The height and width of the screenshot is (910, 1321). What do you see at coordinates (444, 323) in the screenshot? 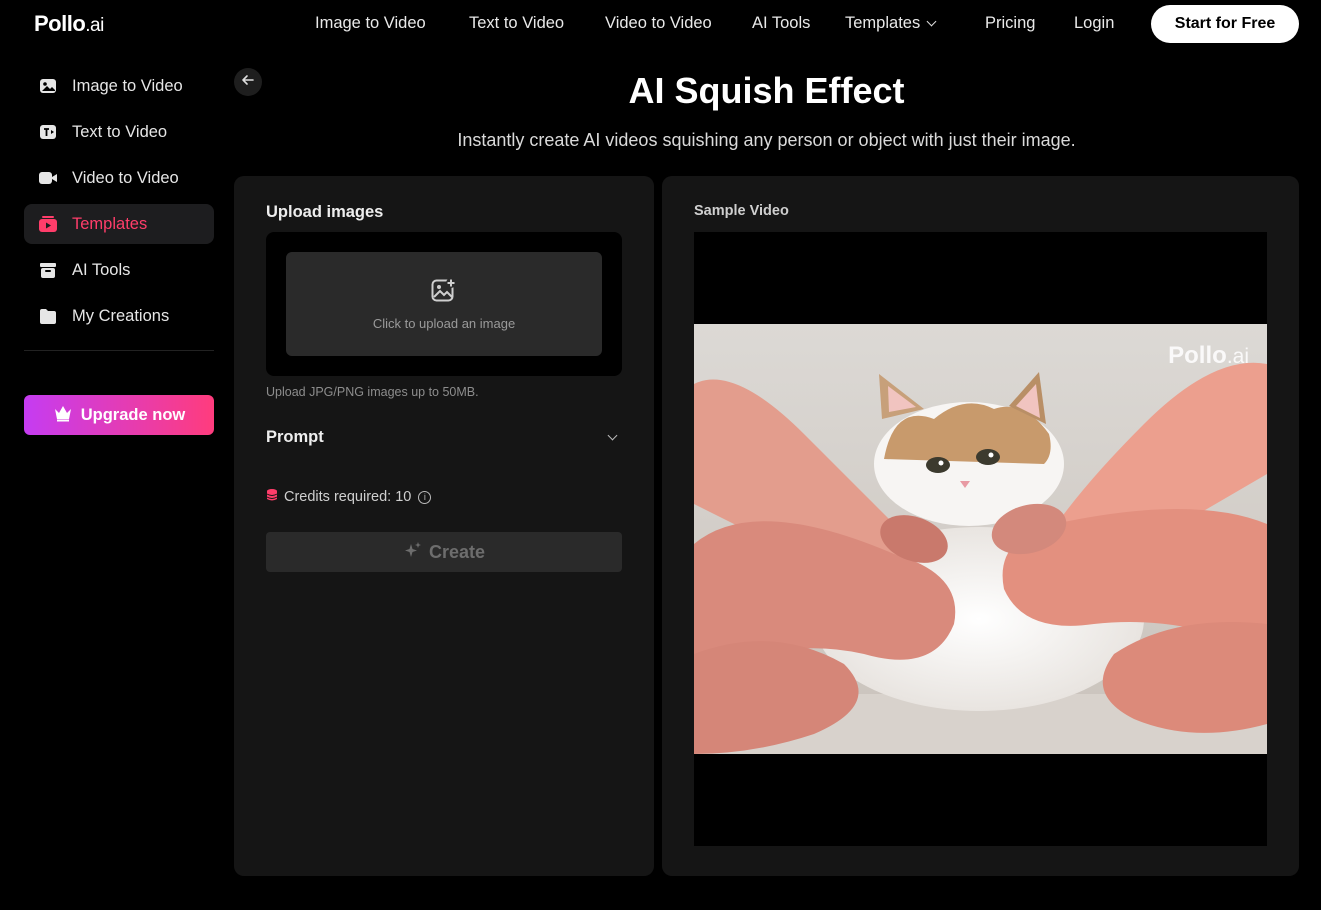
I see `upload-prompt-text: Click to upload an image` at bounding box center [444, 323].